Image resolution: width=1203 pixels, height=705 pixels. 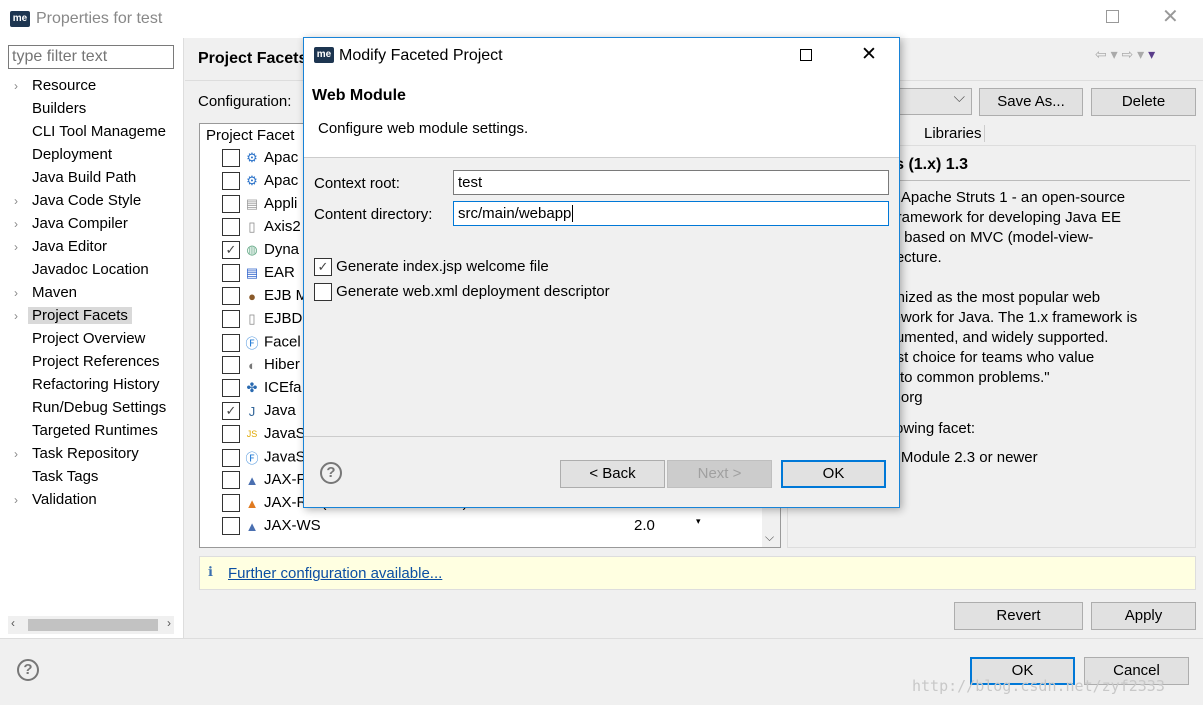 I want to click on version-dropdown-icon: ▾, so click(x=698, y=521).